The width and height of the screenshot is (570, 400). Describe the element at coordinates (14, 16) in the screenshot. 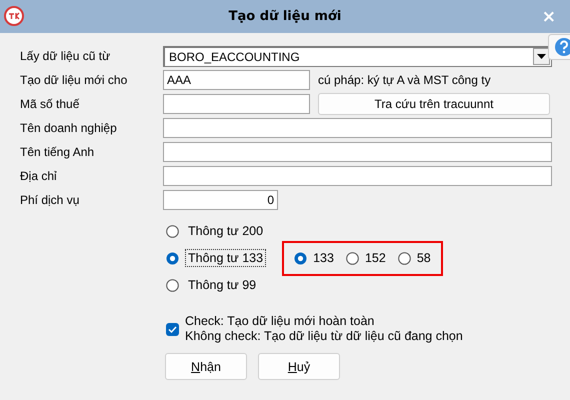

I see `logo-icon` at that location.